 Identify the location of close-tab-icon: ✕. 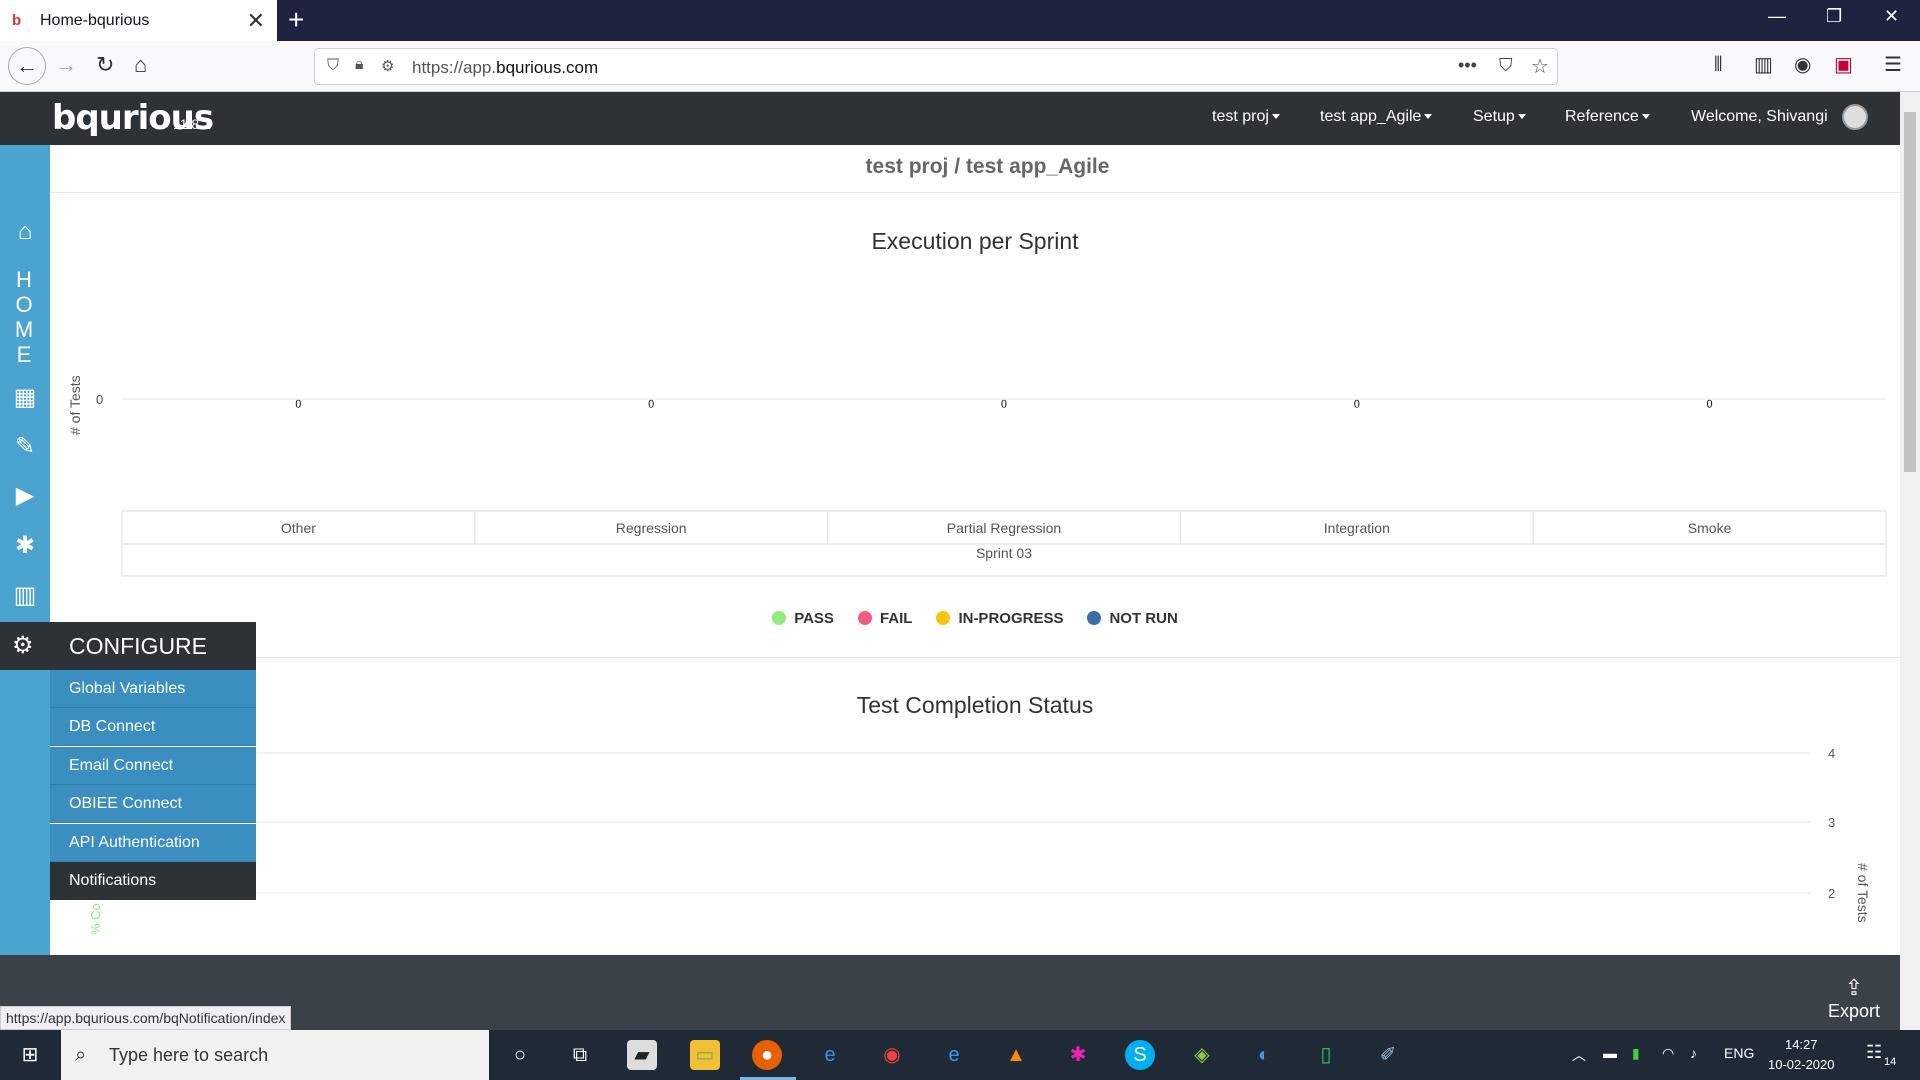
(256, 21).